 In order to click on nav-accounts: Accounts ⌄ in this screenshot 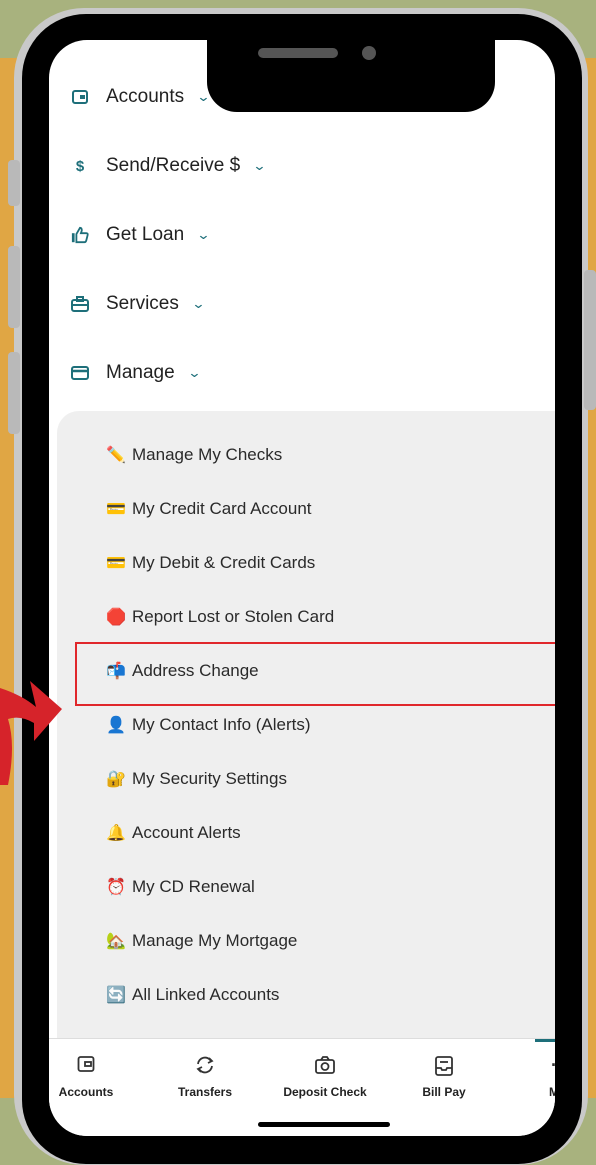, I will do `click(141, 97)`.